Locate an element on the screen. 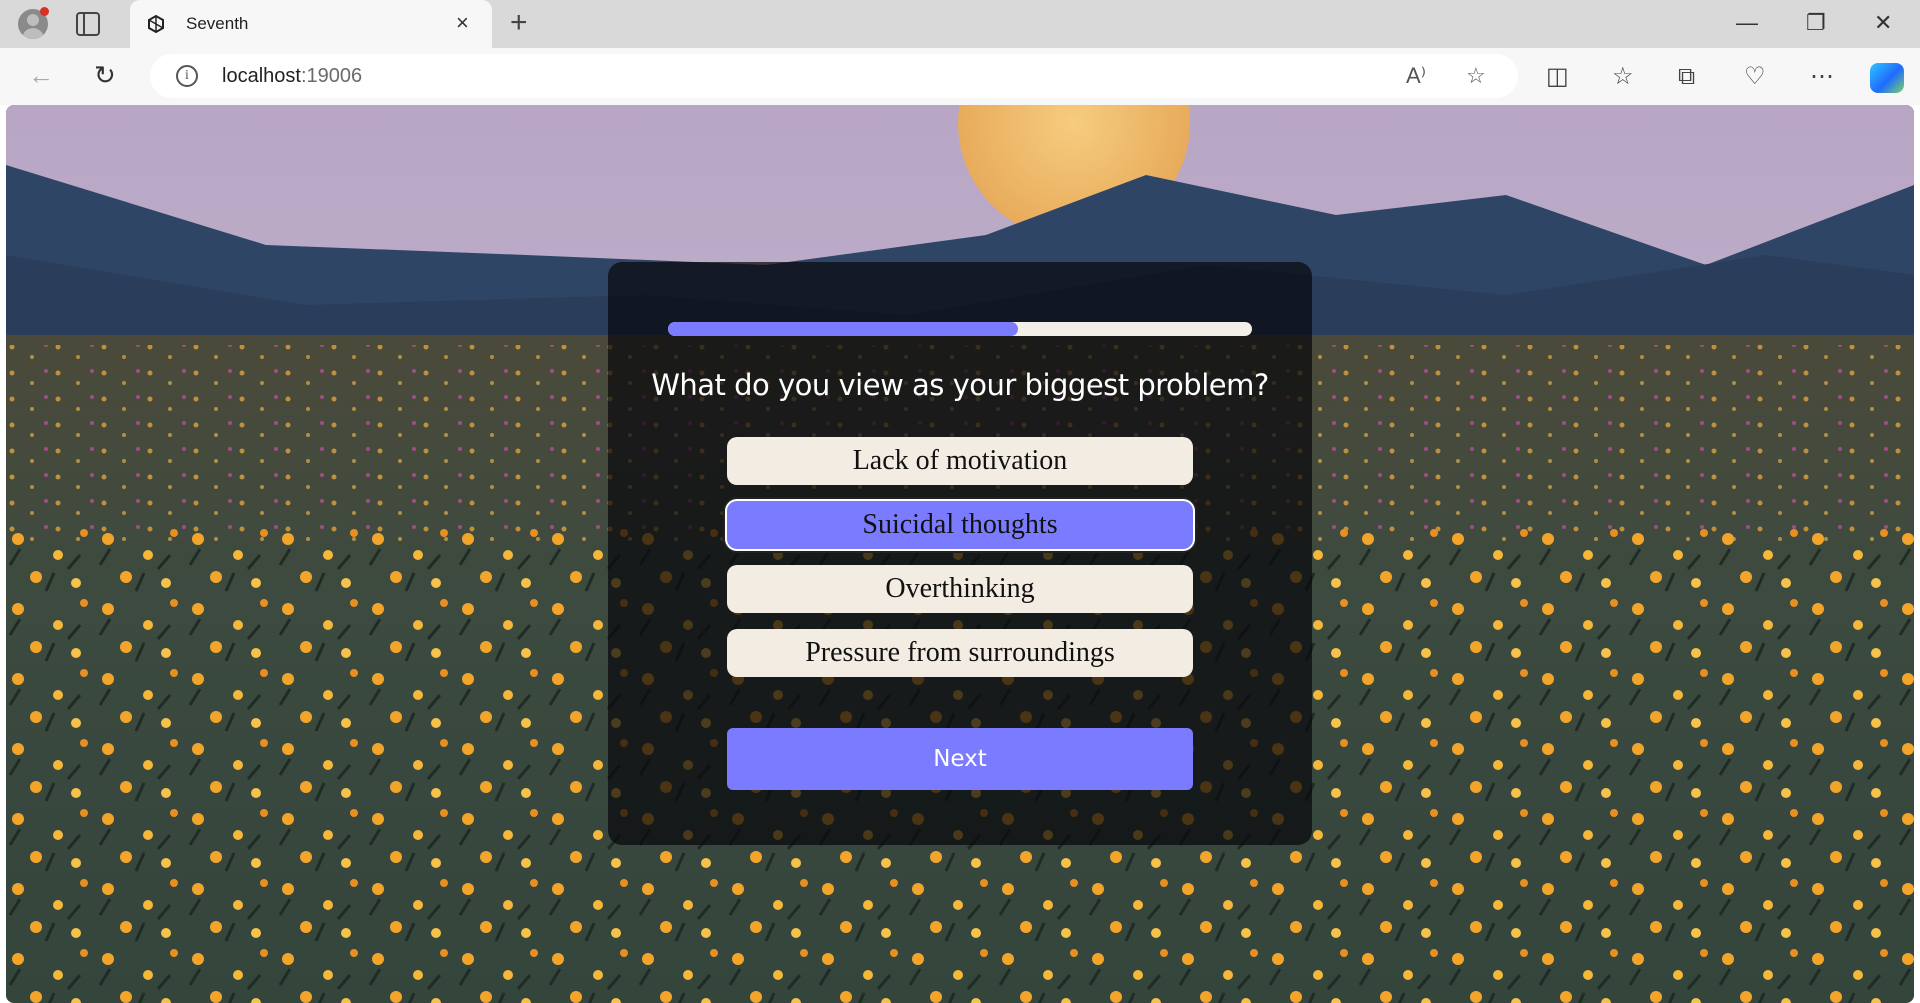 This screenshot has width=1920, height=1003. browser-toolbar: ← ↻ i localhost:19006 A⁾ ☆ ◫ ☆ ⧉ ♡ ⋯ is located at coordinates (960, 76).